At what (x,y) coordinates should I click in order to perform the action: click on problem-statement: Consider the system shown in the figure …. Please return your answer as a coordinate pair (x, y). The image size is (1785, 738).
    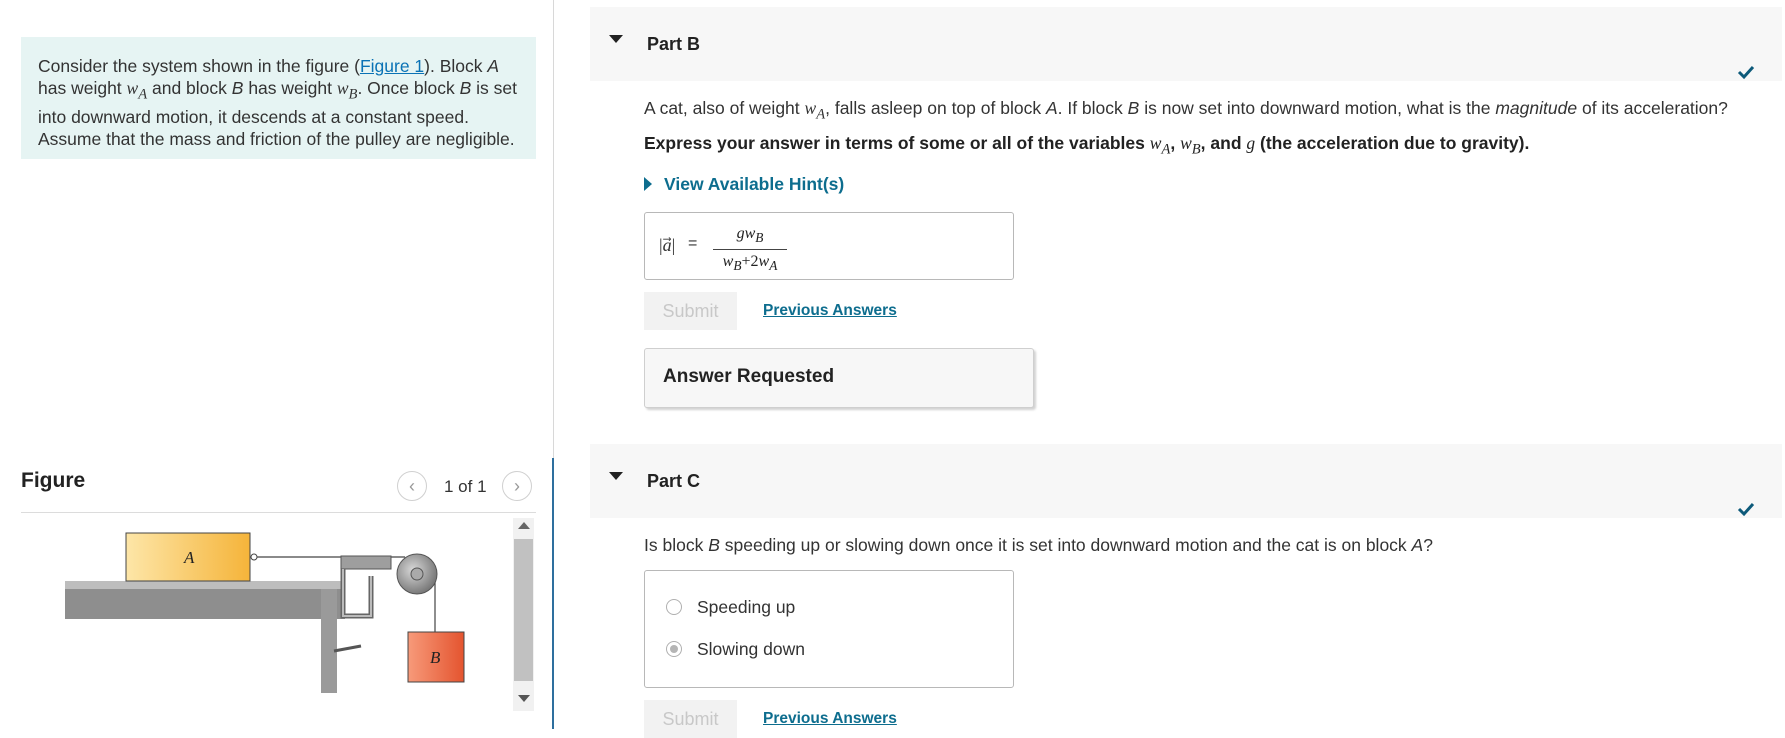
    Looking at the image, I should click on (278, 98).